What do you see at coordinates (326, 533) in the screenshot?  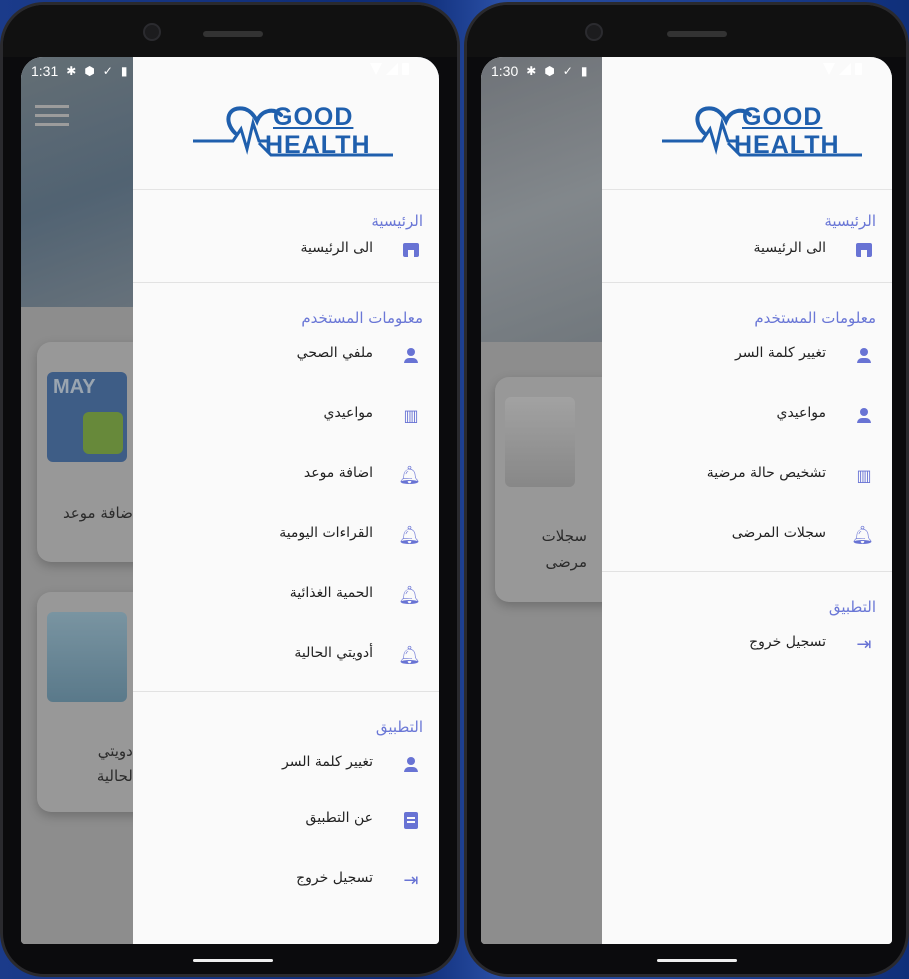 I see `menu-item-label: القراءات اليومية` at bounding box center [326, 533].